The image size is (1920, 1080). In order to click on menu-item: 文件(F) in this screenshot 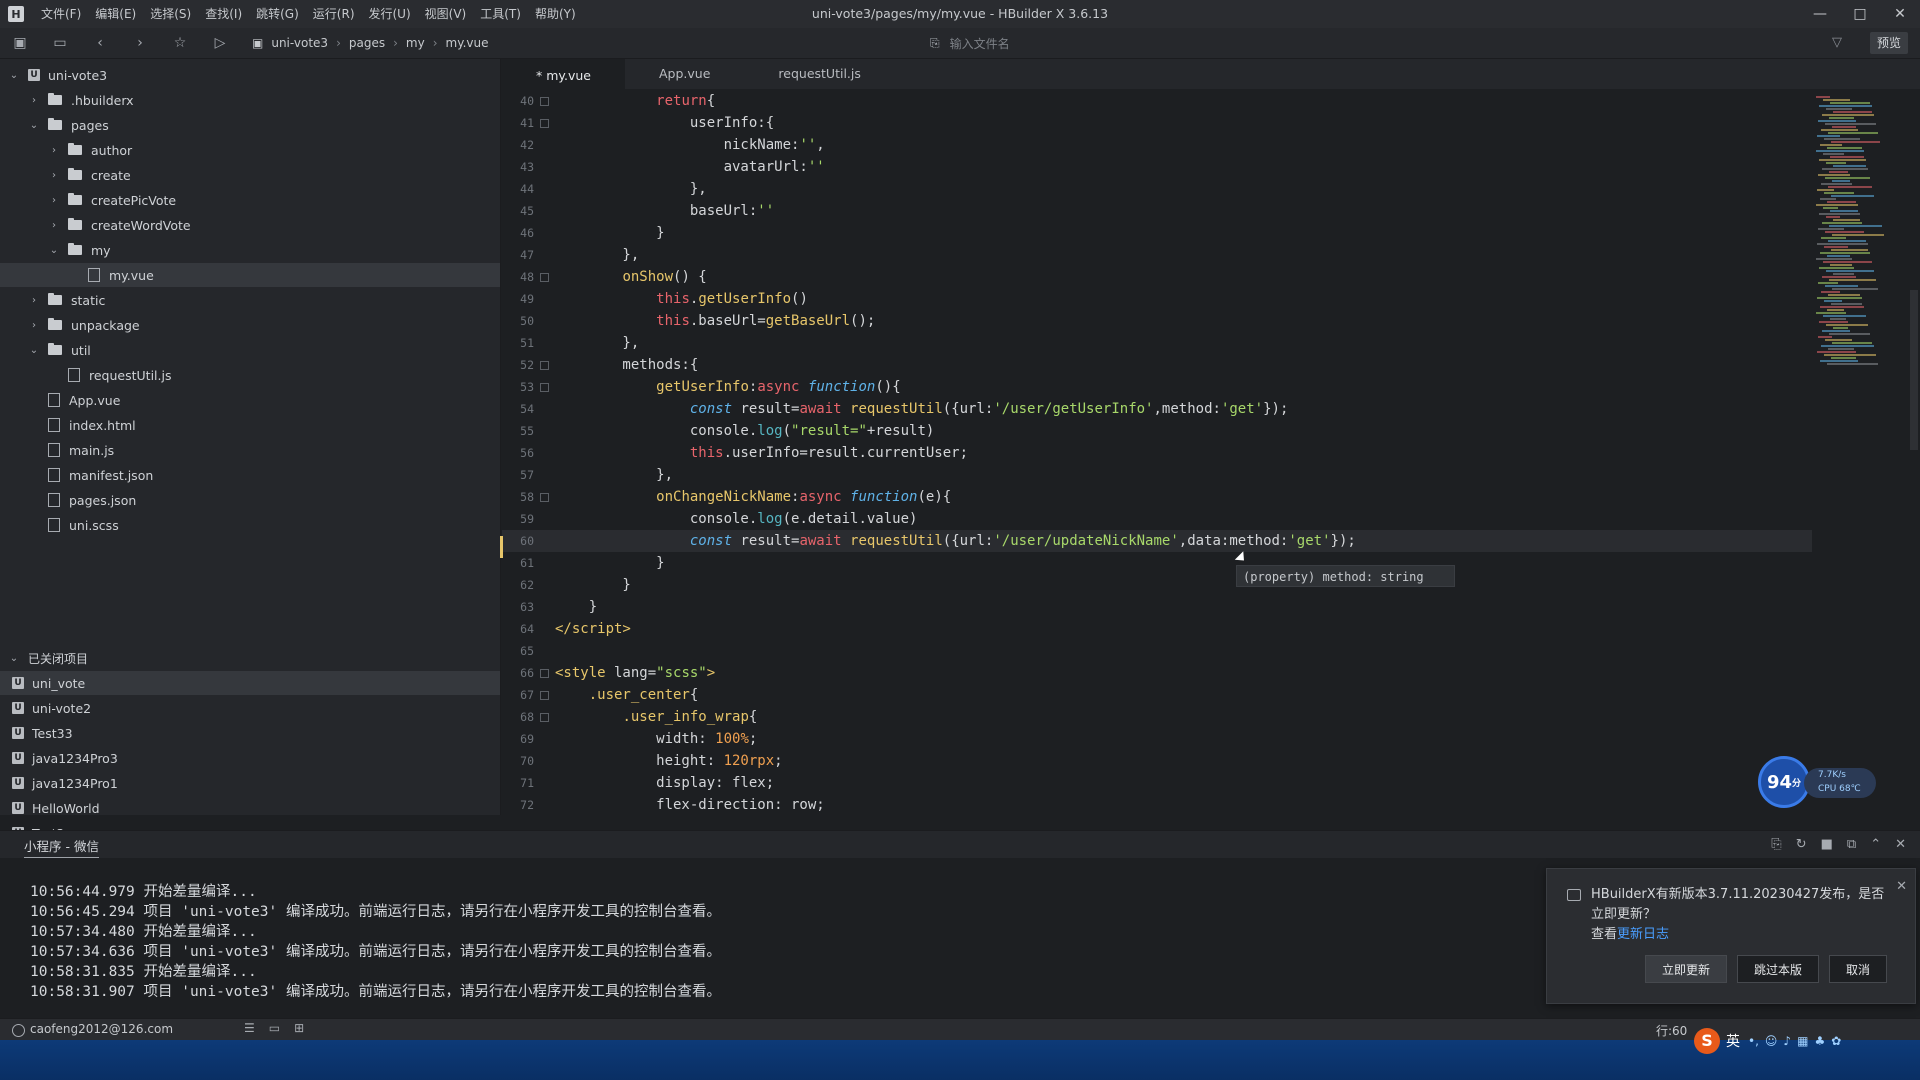, I will do `click(61, 14)`.